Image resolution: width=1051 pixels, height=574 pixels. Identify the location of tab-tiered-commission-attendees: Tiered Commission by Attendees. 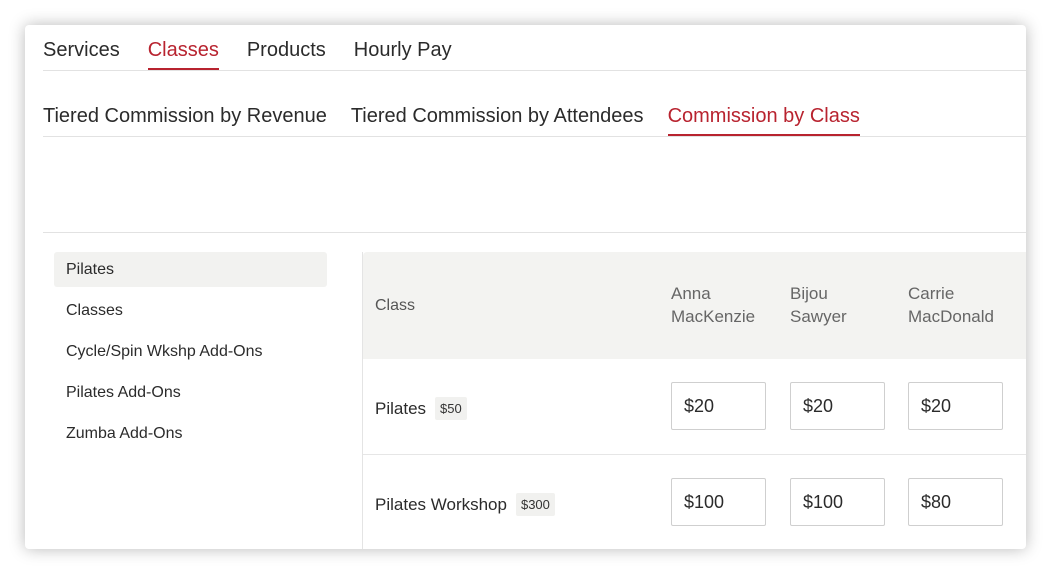
(497, 104).